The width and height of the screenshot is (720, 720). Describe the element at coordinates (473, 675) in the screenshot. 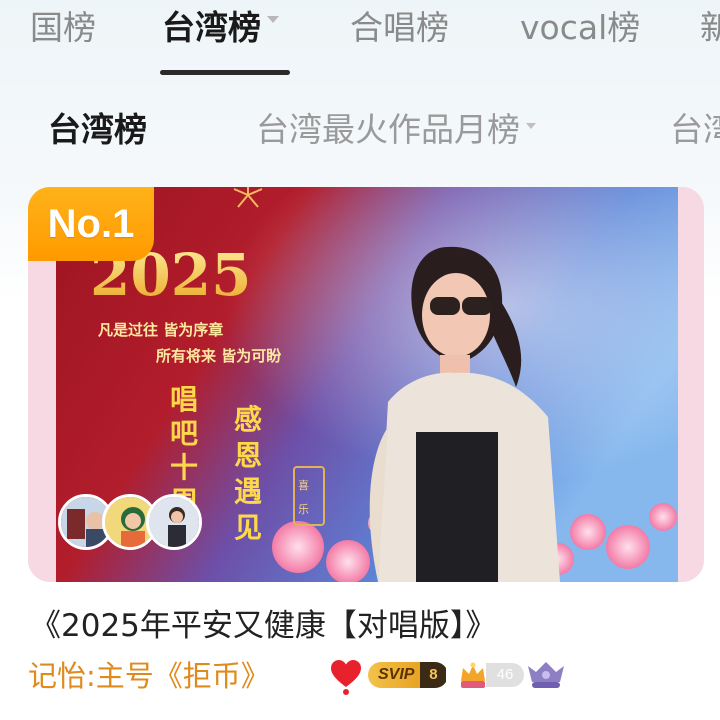

I see `crown-icon` at that location.